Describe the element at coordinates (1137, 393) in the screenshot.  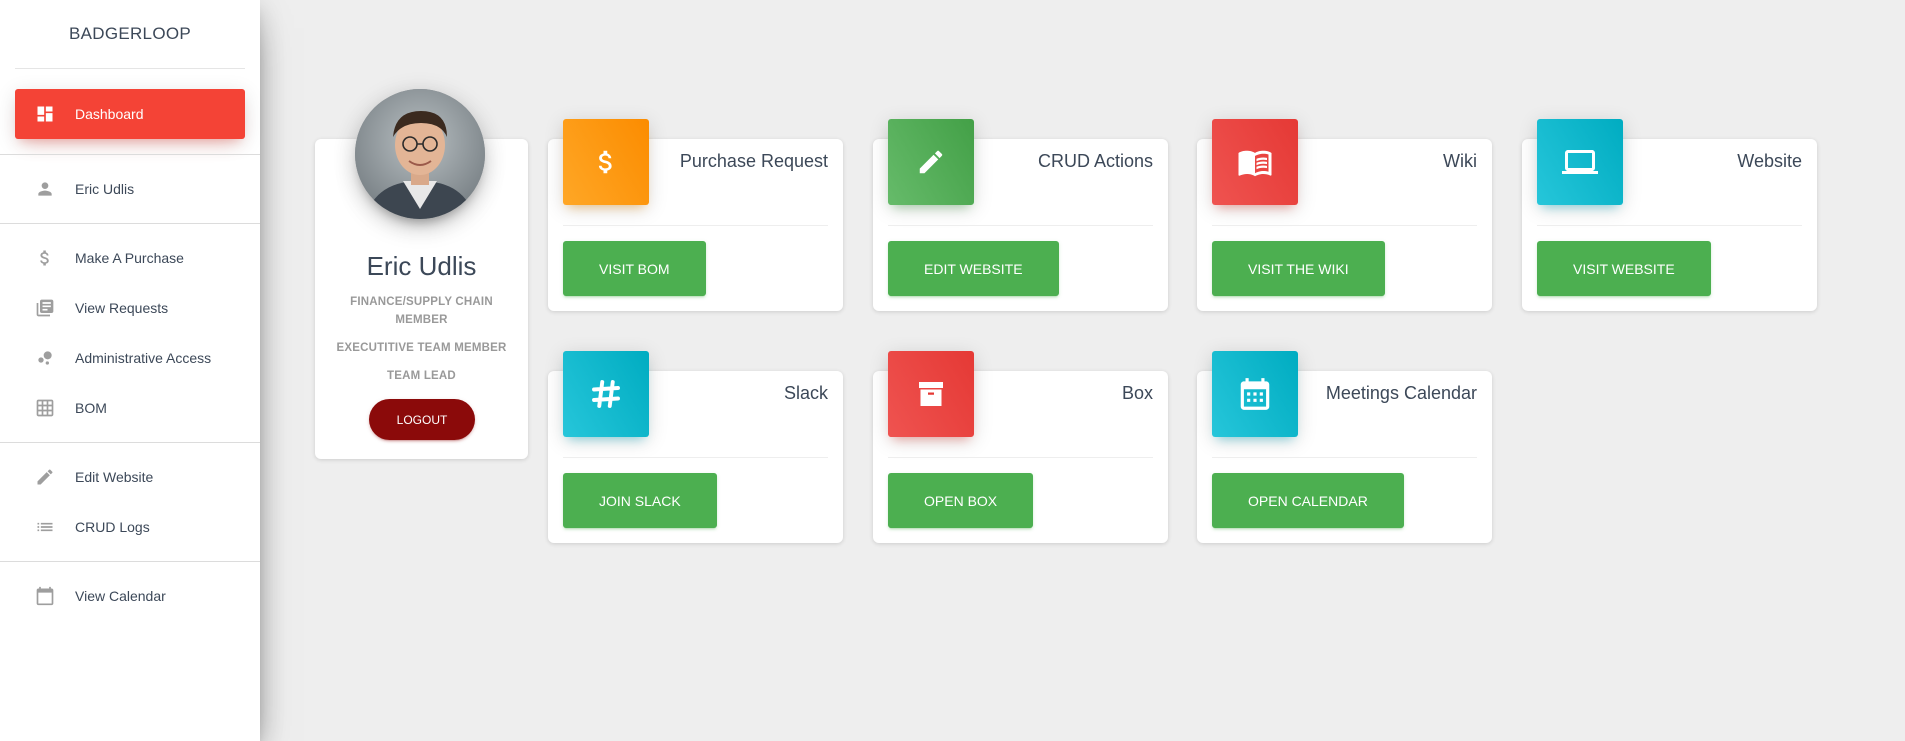
I see `card-title: Box` at that location.